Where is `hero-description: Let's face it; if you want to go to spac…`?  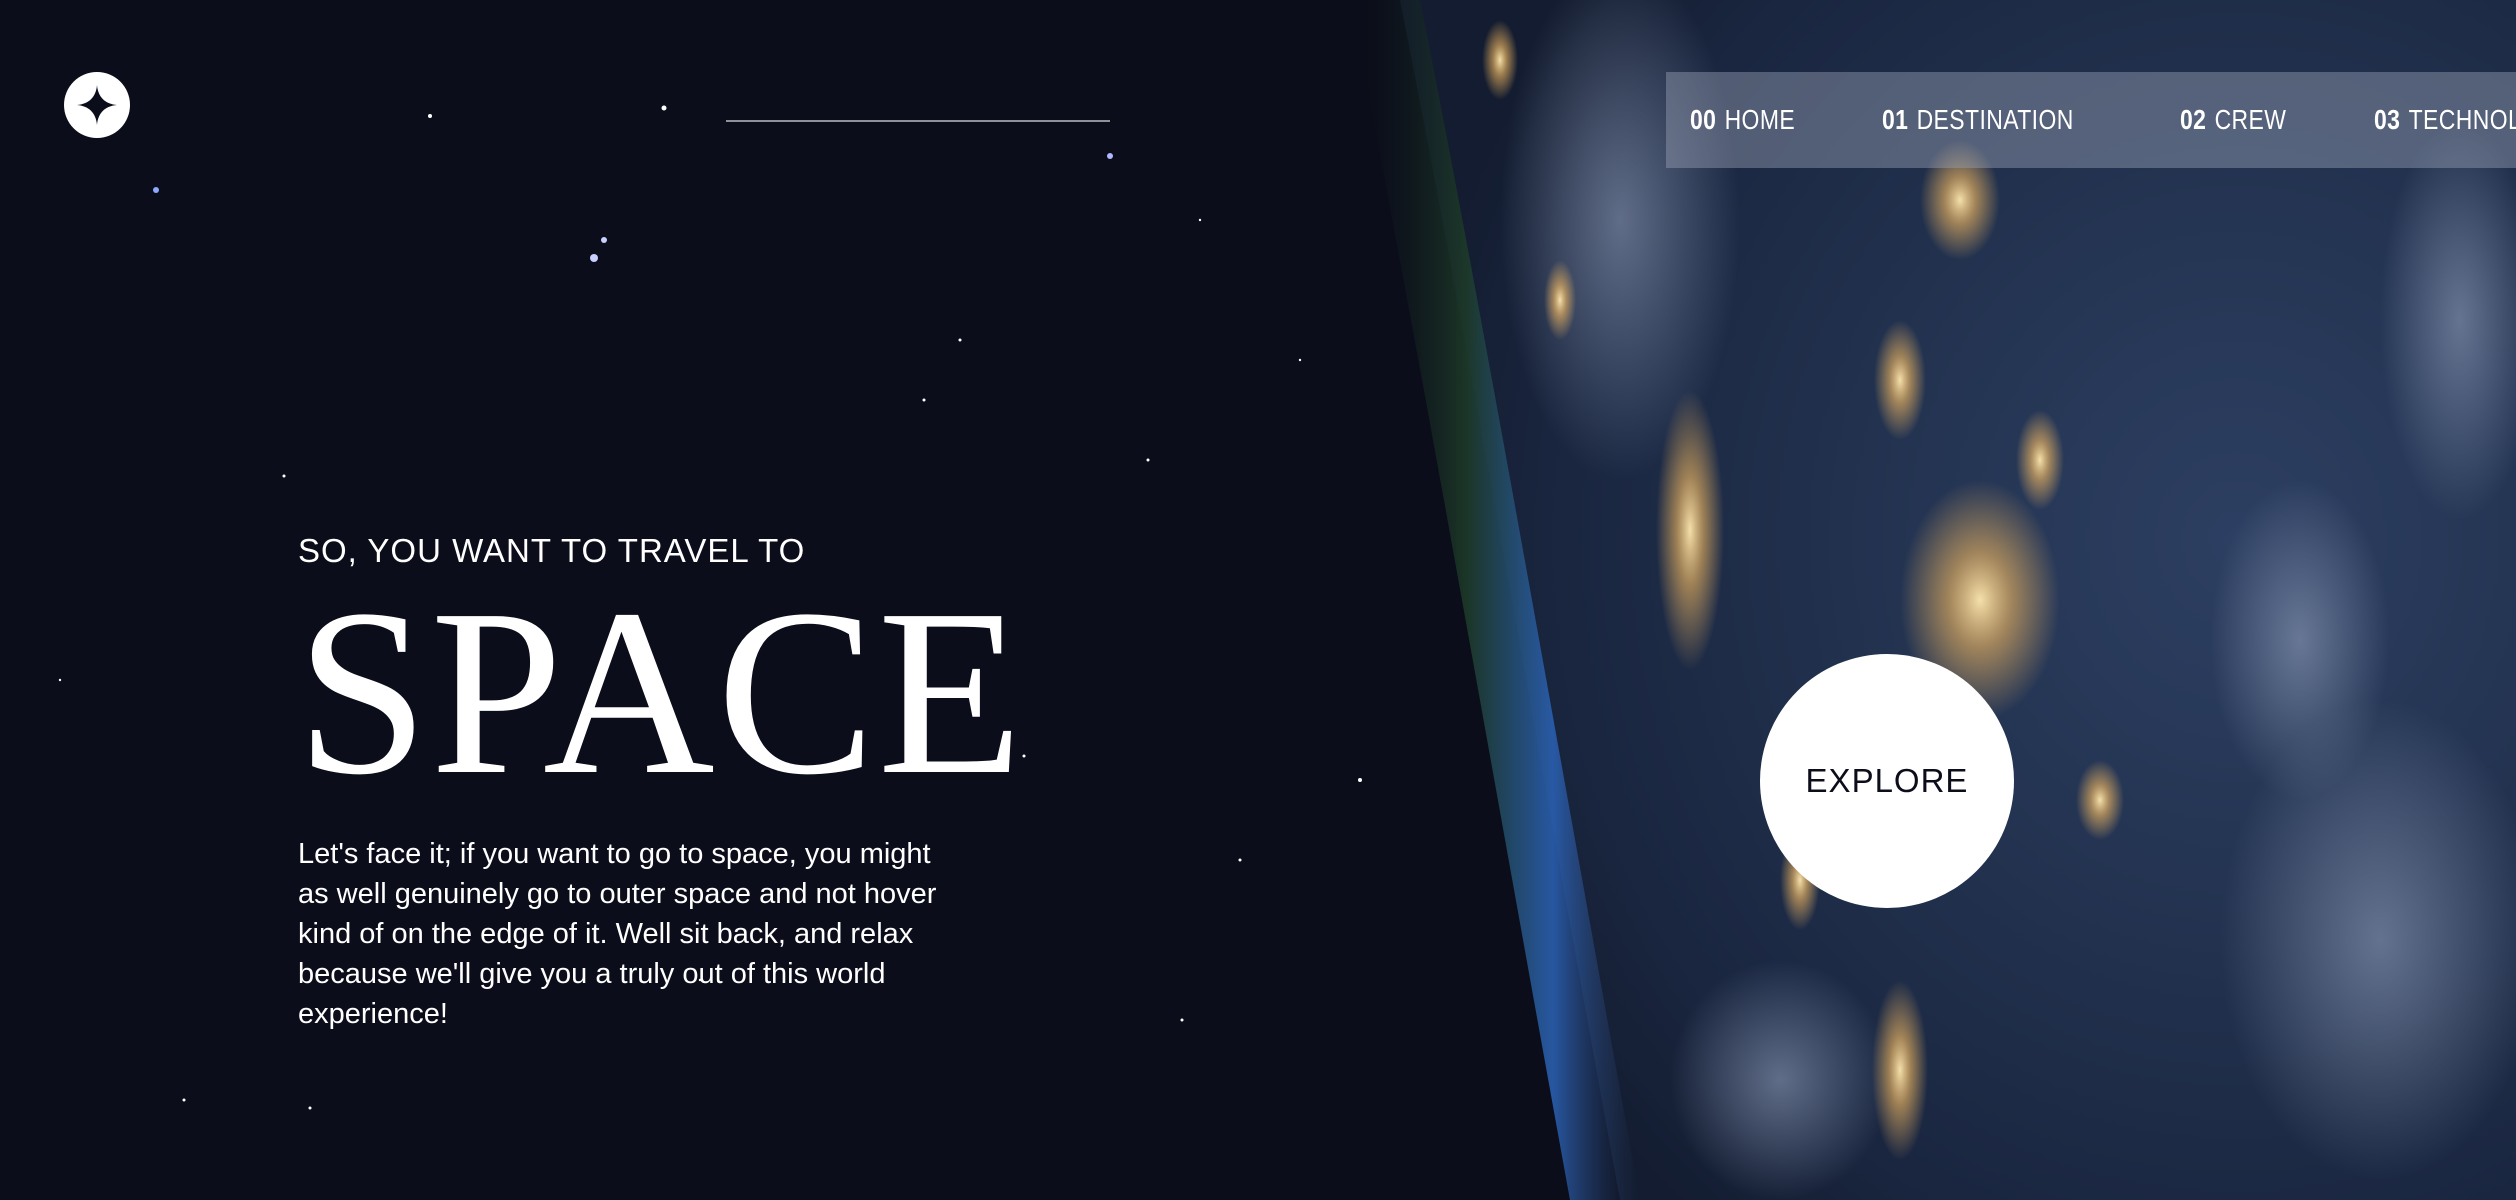
hero-description: Let's face it; if you want to go to spac… is located at coordinates (617, 934).